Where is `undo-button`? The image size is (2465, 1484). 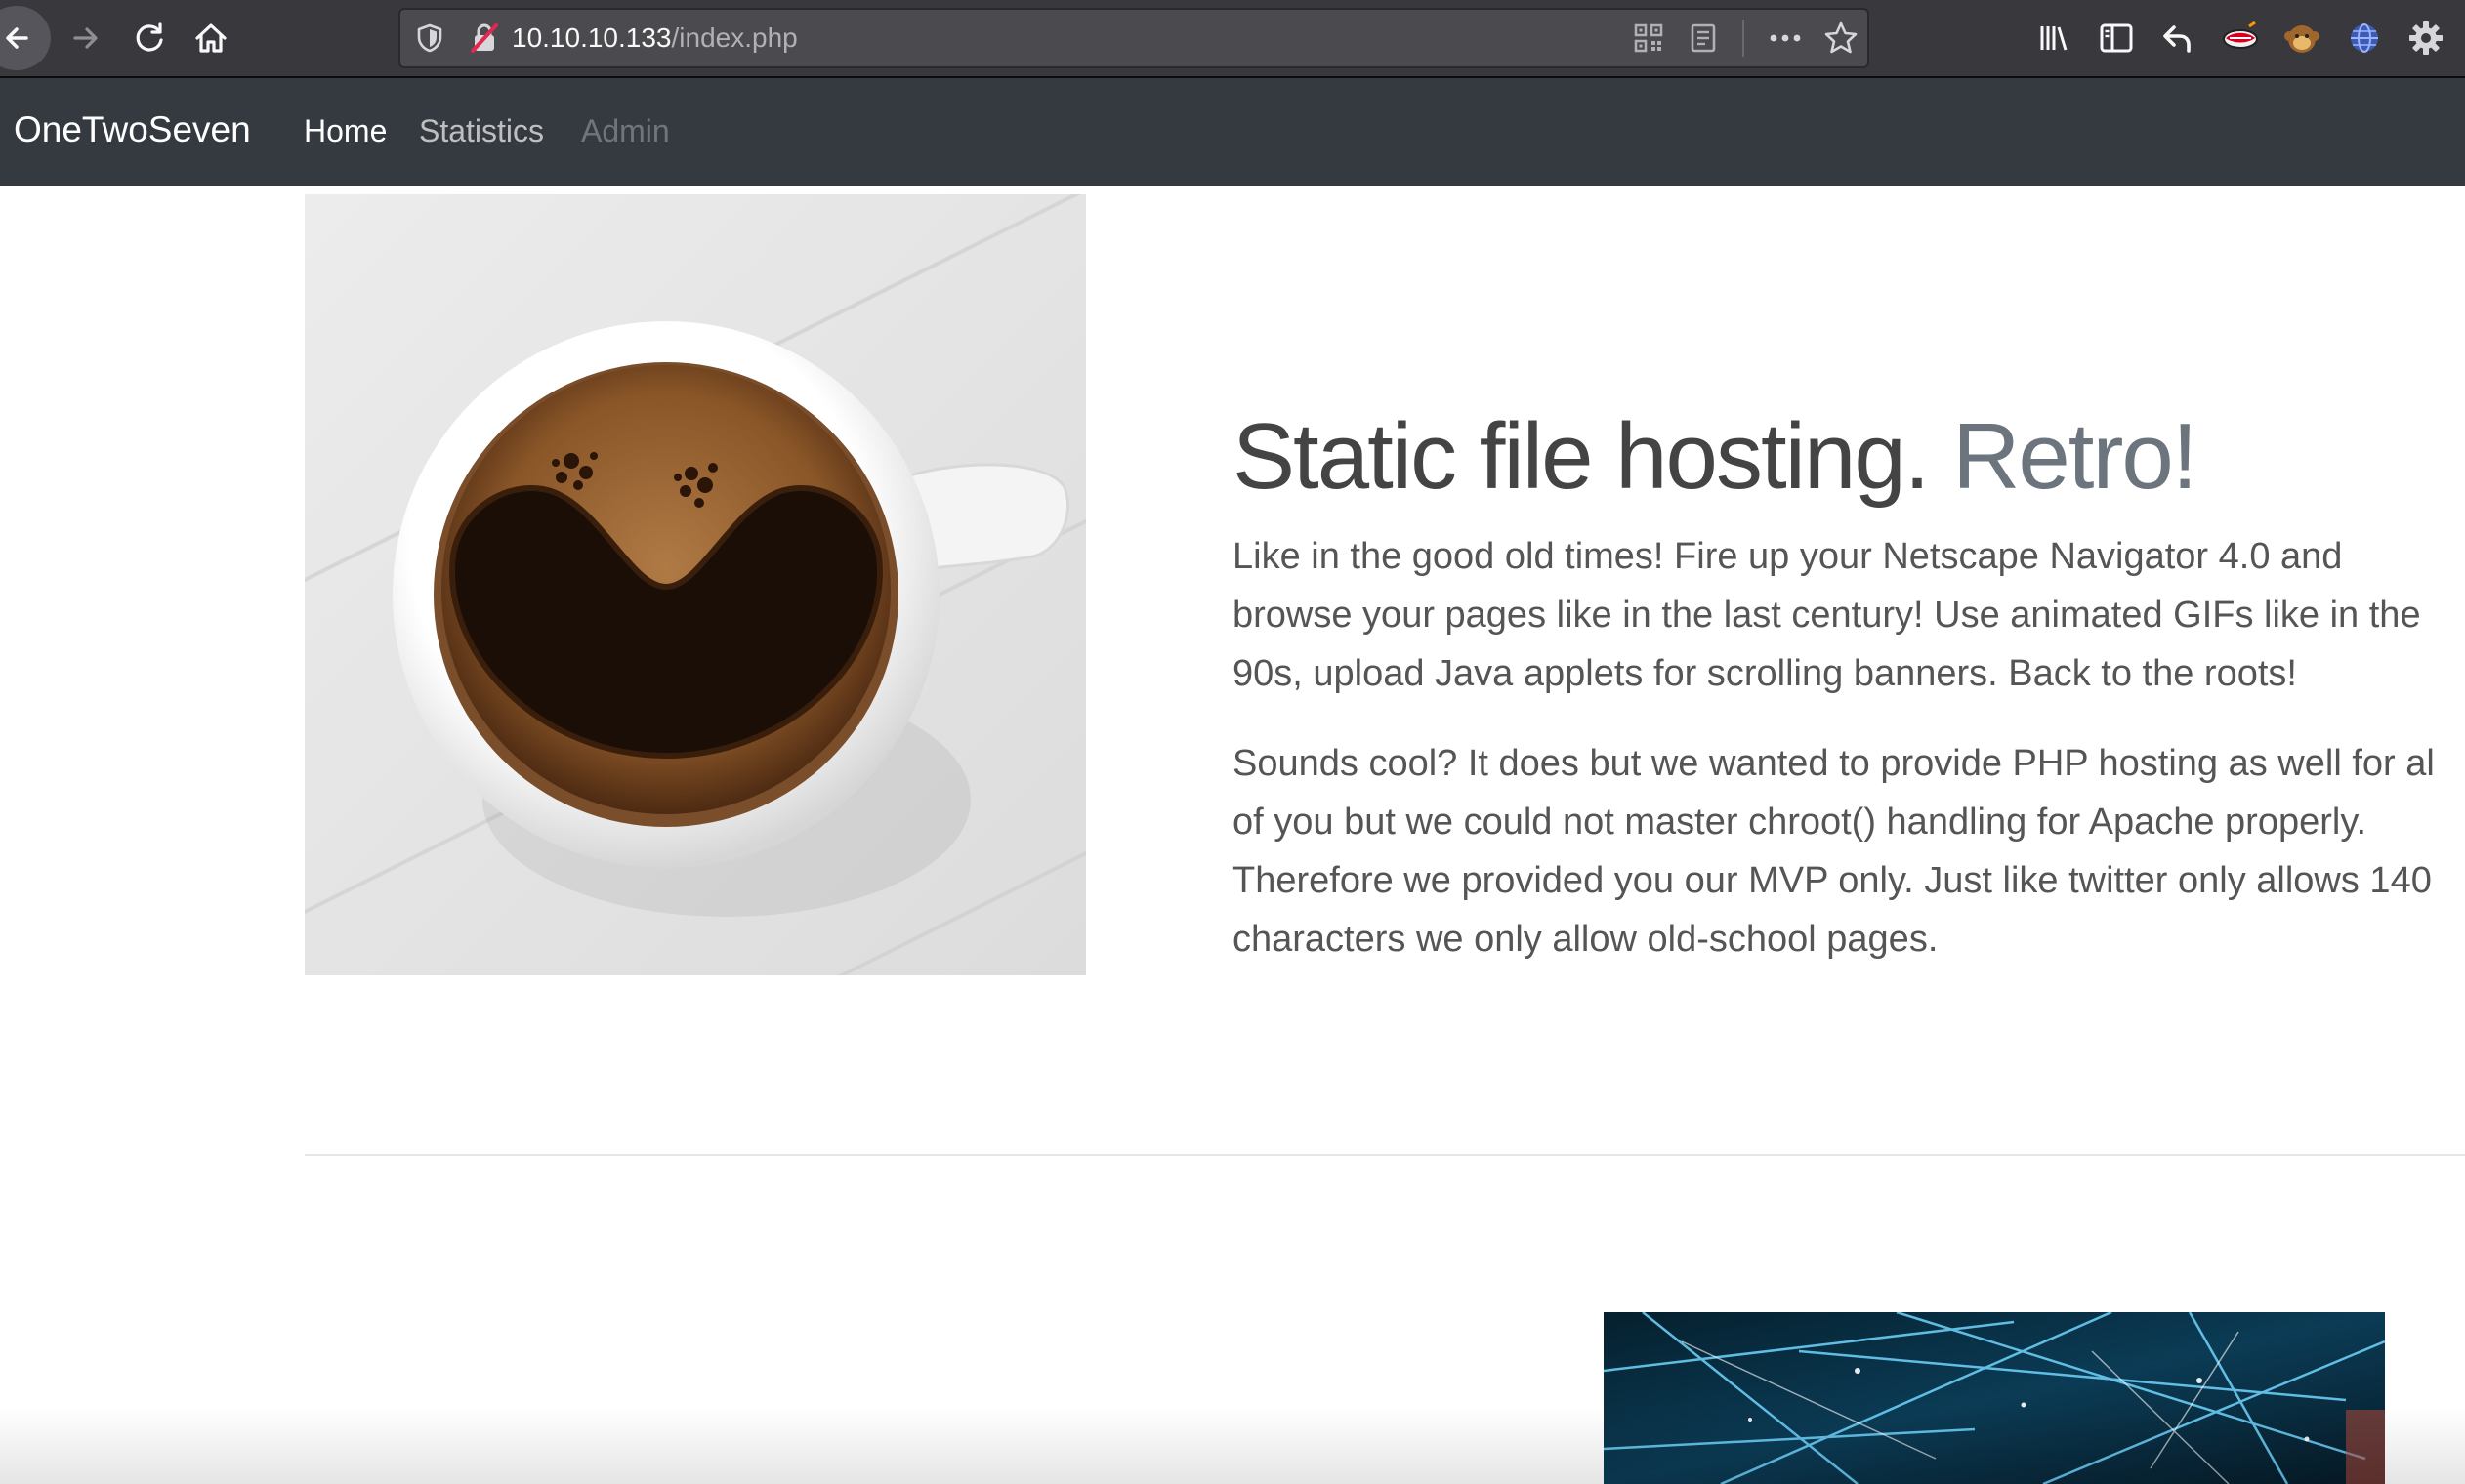 undo-button is located at coordinates (2178, 38).